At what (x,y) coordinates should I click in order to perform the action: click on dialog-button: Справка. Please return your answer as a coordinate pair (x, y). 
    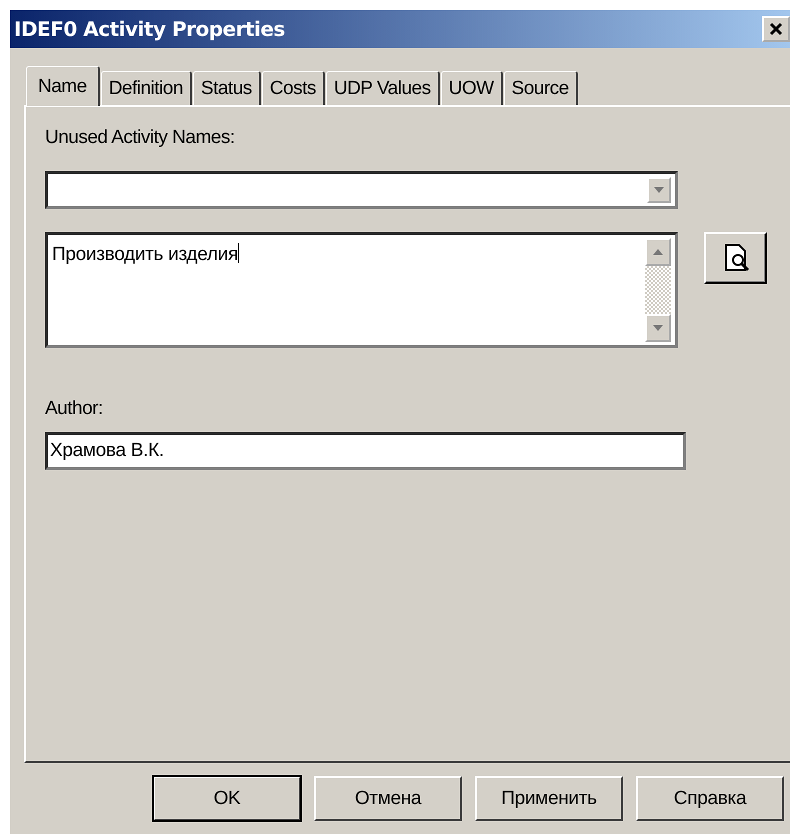
    Looking at the image, I should click on (710, 798).